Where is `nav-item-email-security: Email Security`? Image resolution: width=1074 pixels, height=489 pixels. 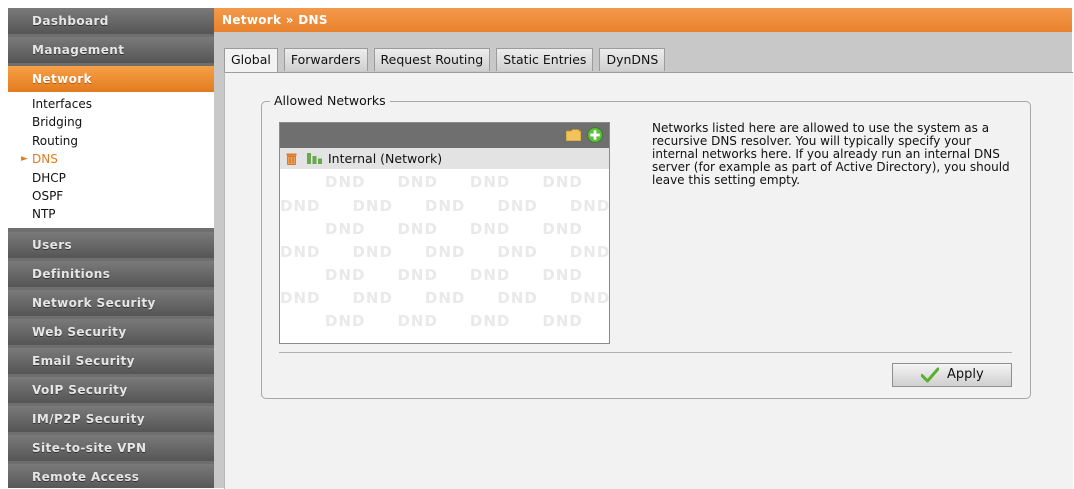 nav-item-email-security: Email Security is located at coordinates (111, 360).